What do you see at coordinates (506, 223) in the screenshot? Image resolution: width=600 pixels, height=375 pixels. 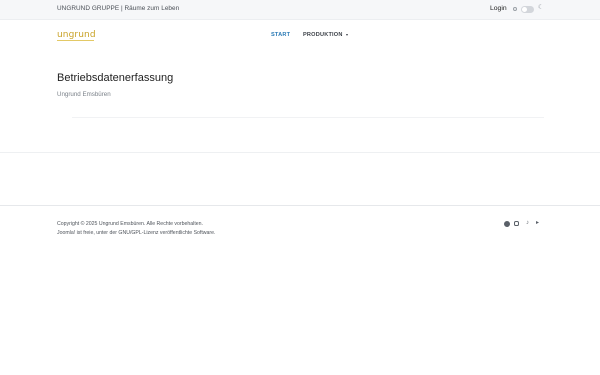 I see `facebook-icon` at bounding box center [506, 223].